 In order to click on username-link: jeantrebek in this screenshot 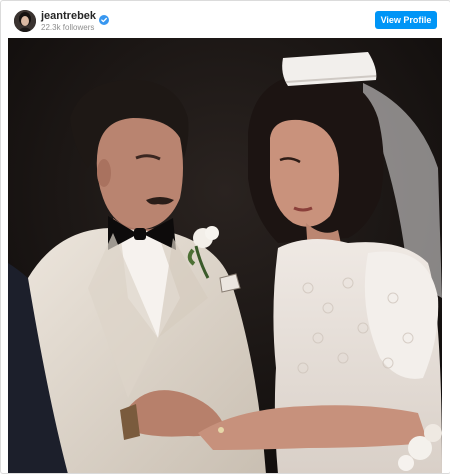, I will do `click(68, 16)`.